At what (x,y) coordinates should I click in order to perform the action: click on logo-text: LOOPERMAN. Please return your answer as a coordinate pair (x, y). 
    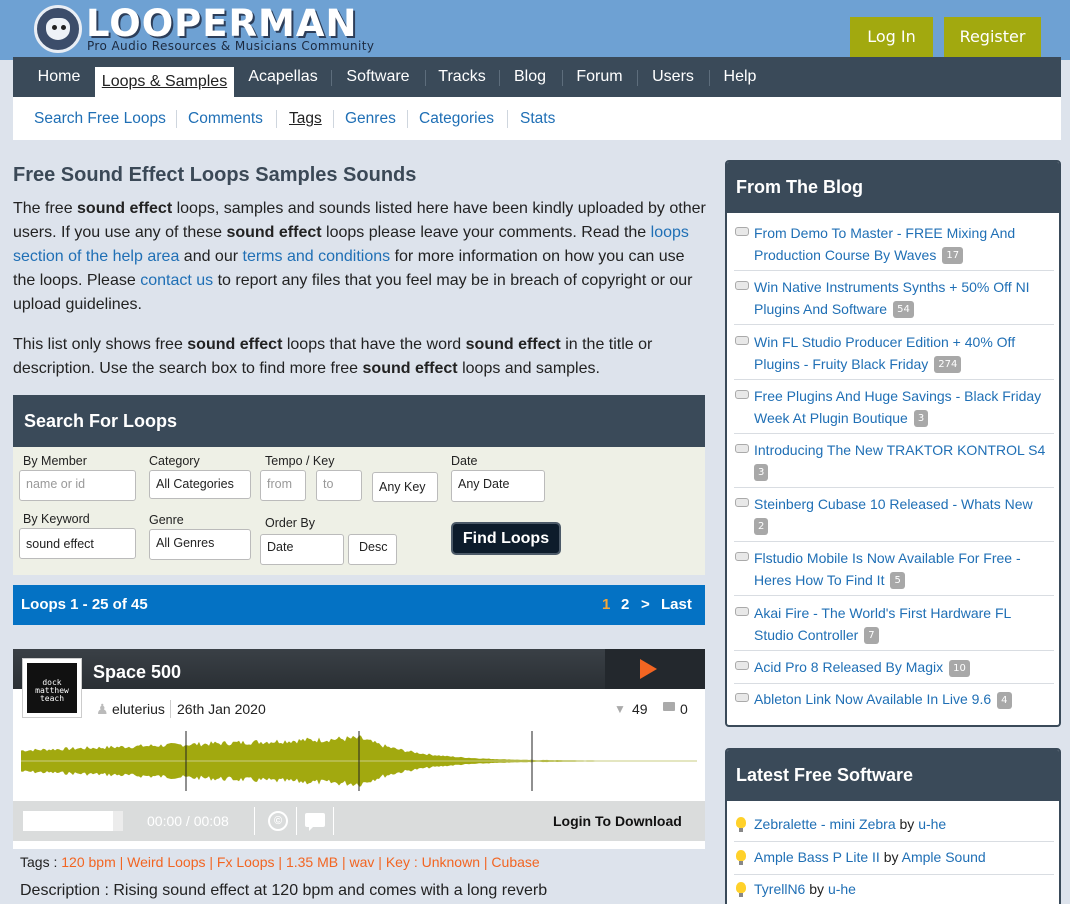
    Looking at the image, I should click on (221, 24).